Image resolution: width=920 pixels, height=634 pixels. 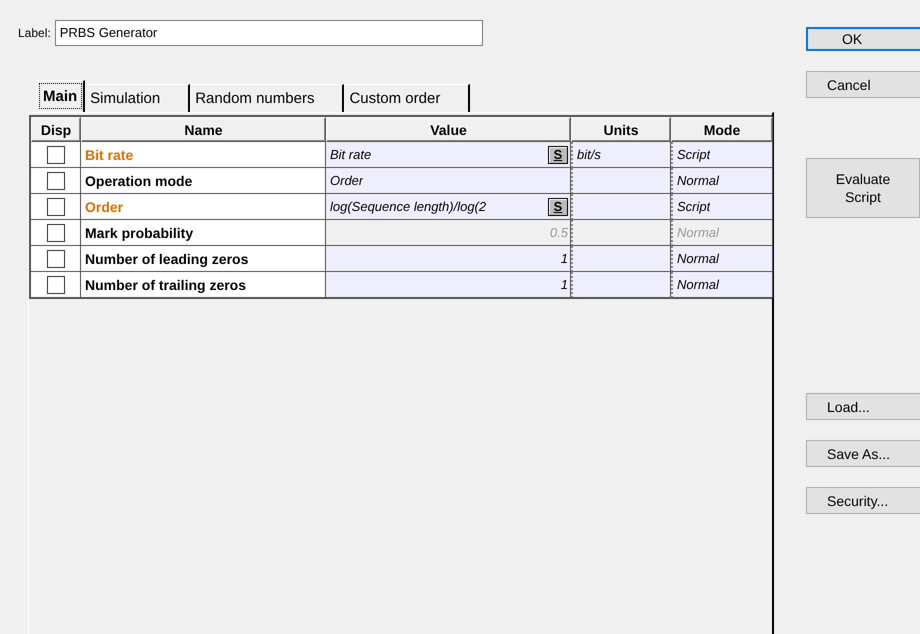 I want to click on table-cell: Number of leading zeros, so click(x=203, y=259).